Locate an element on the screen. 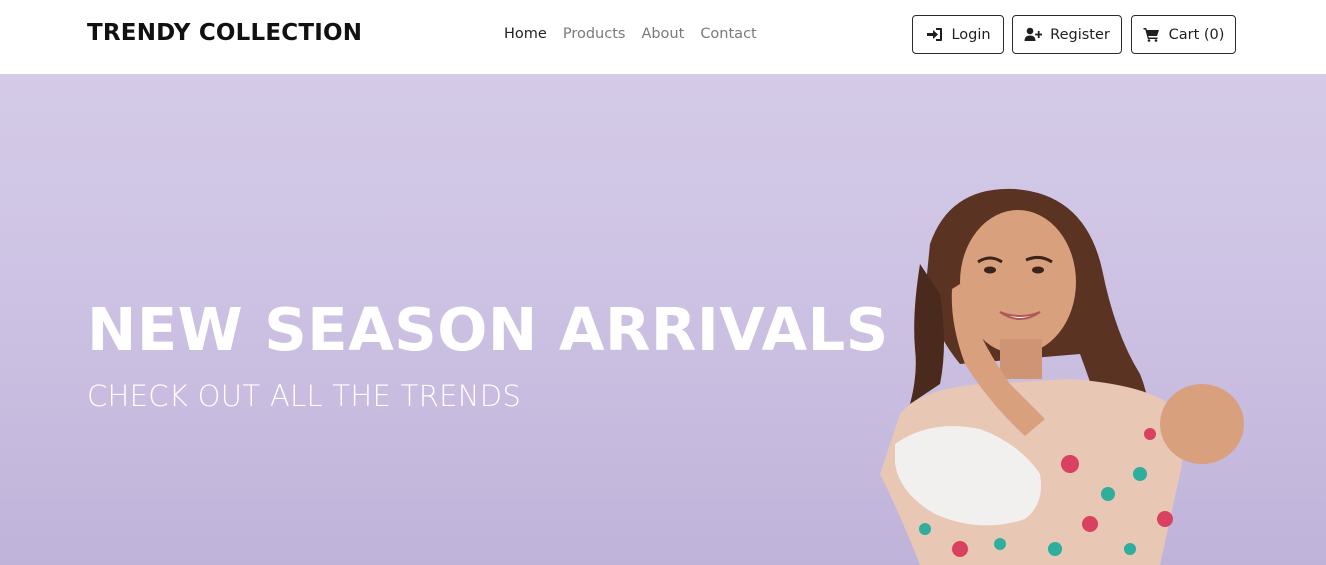 The width and height of the screenshot is (1326, 565). register-button: Register is located at coordinates (1067, 34).